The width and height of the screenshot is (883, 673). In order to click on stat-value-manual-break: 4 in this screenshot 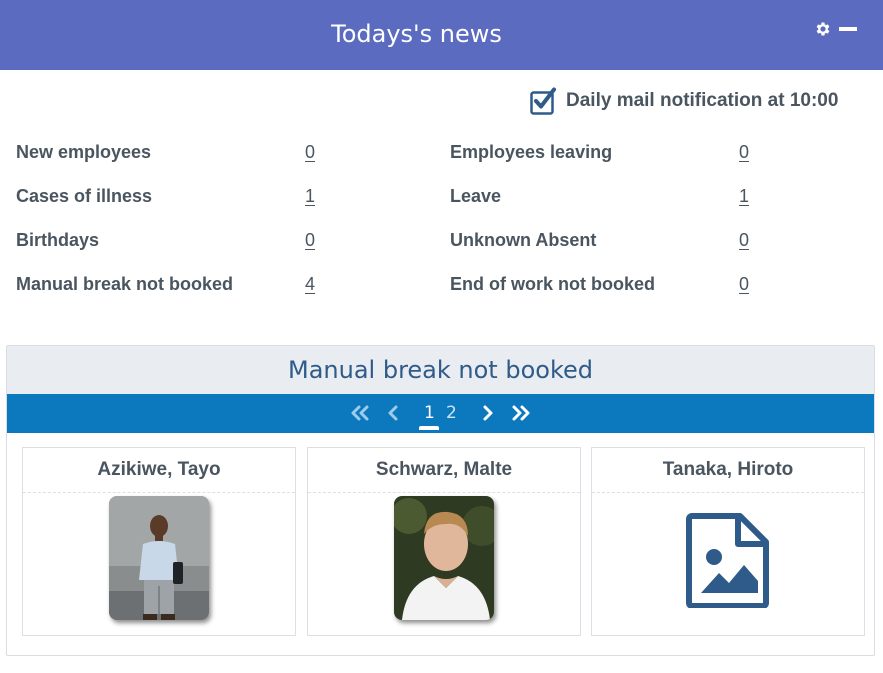, I will do `click(310, 284)`.